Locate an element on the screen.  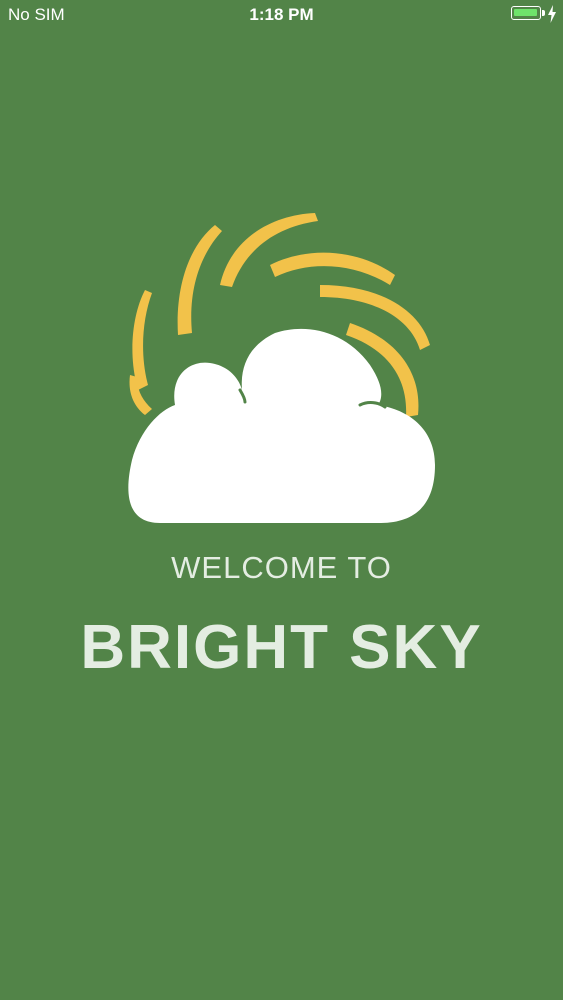
charging-bolt-icon is located at coordinates (552, 14).